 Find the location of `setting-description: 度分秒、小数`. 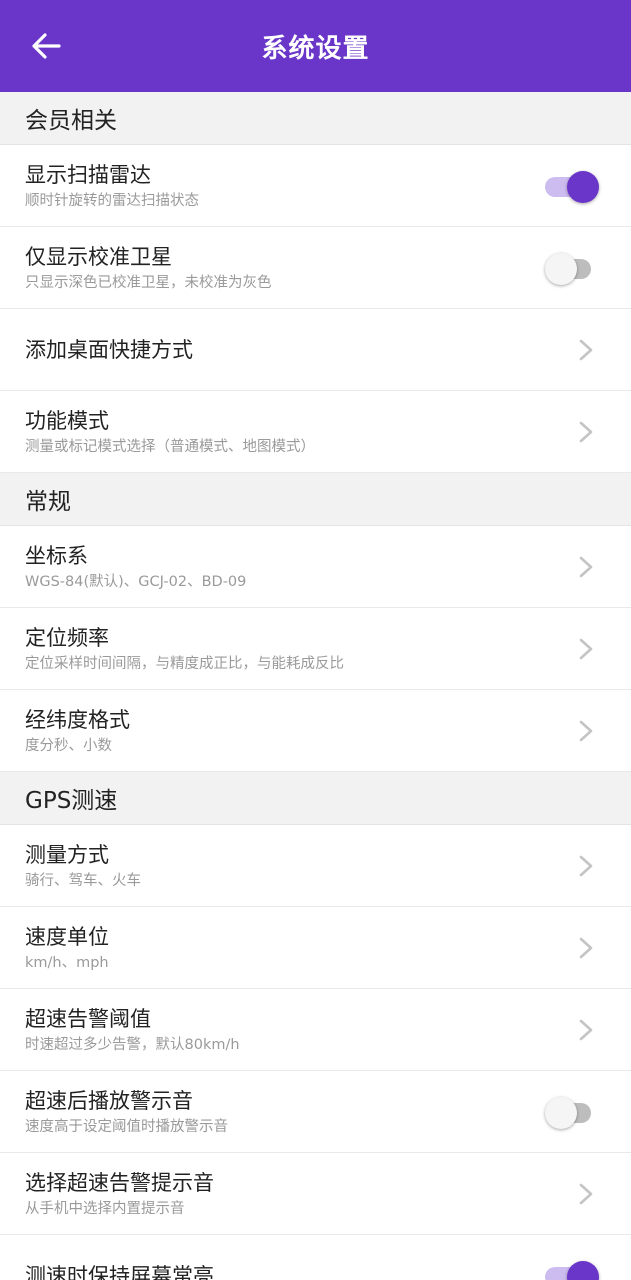

setting-description: 度分秒、小数 is located at coordinates (68, 746).